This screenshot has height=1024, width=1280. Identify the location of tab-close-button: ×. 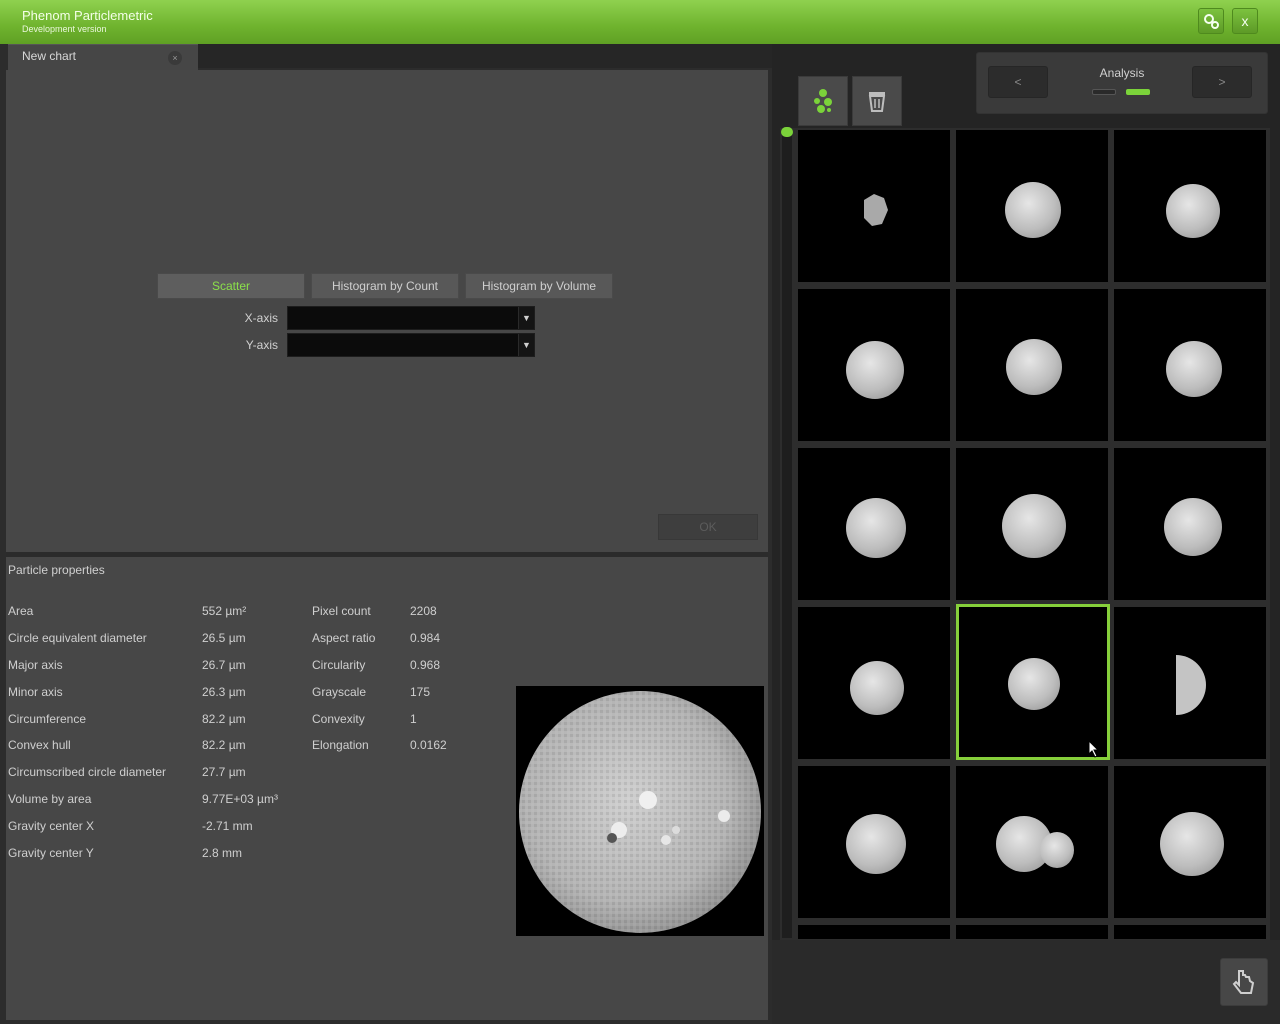
(175, 58).